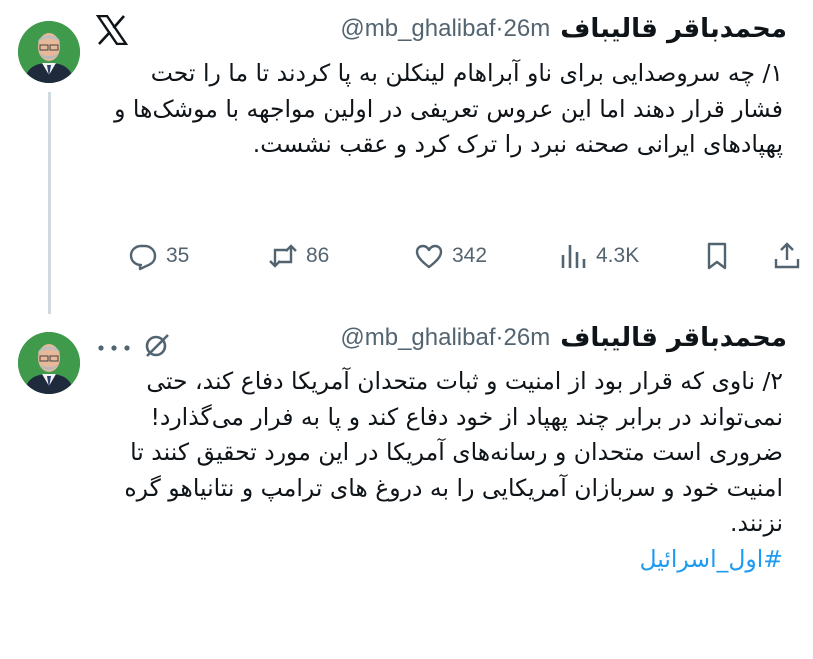 This screenshot has height=659, width=813. I want to click on reply-button: 35, so click(158, 256).